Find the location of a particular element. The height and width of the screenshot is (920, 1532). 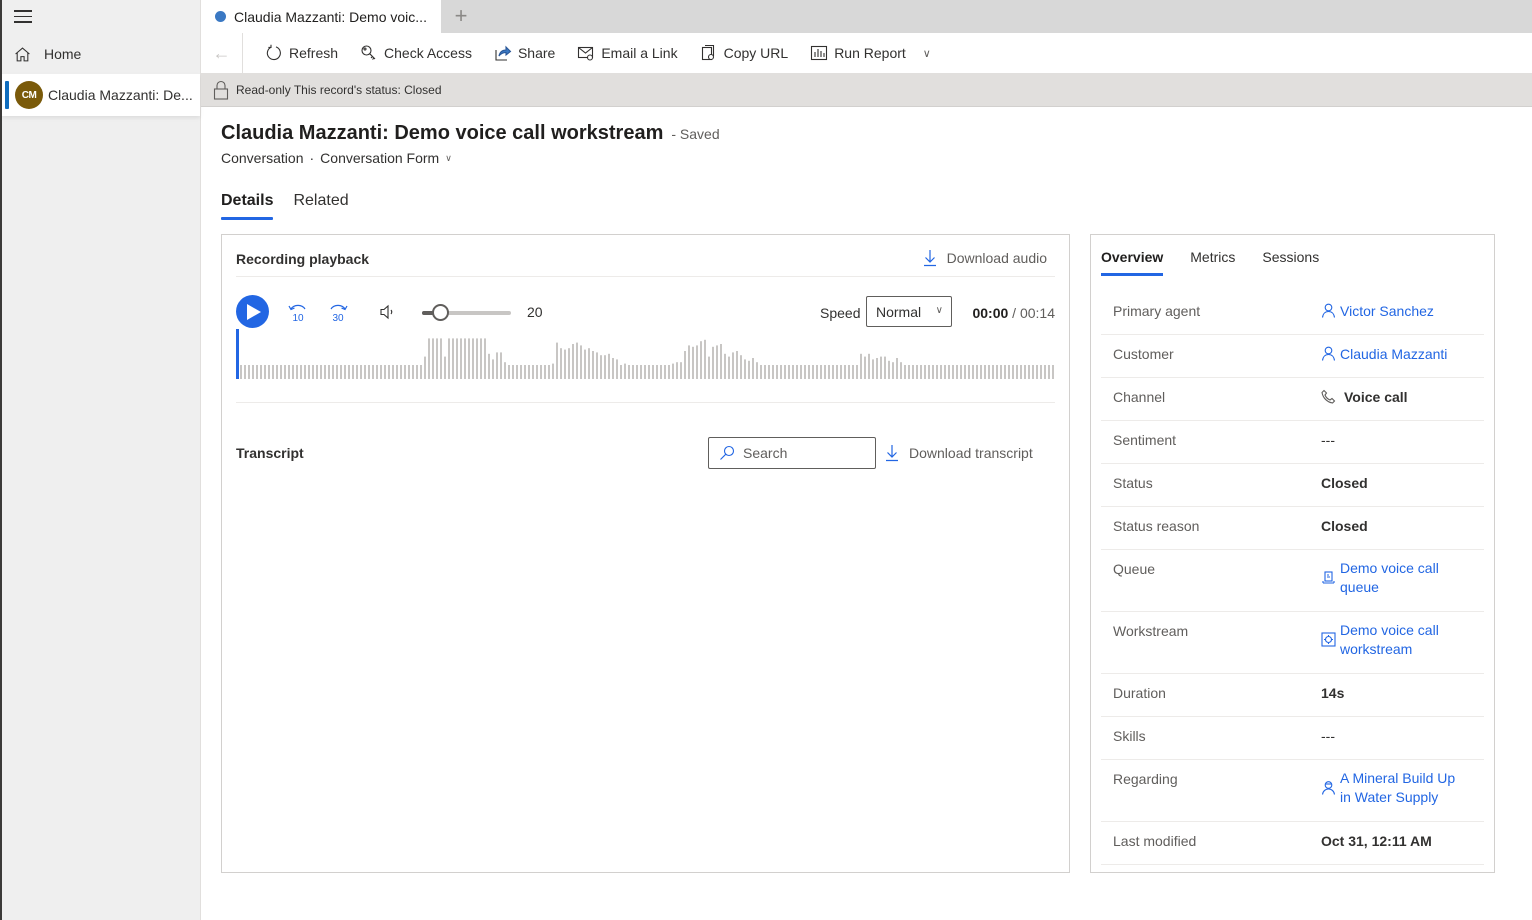

tab-details: Details is located at coordinates (247, 206).